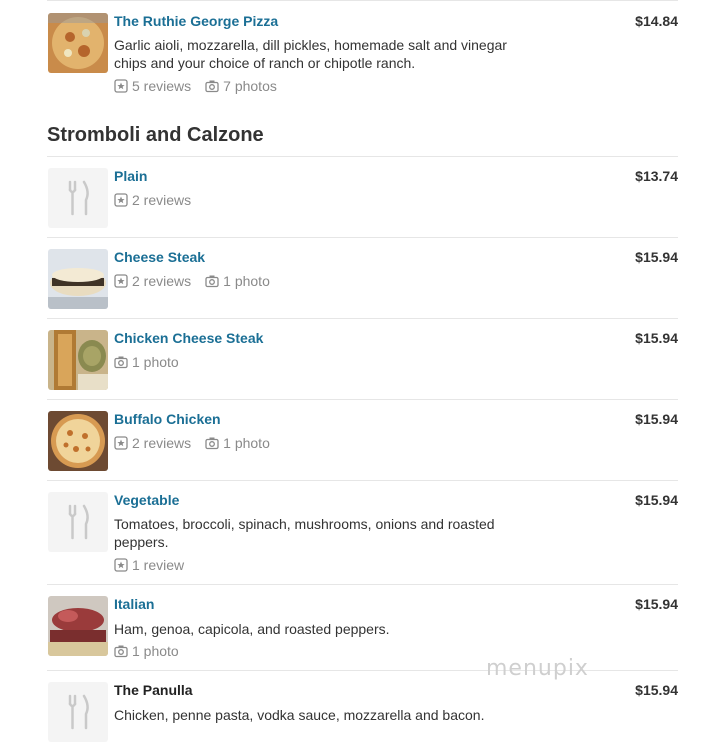  Describe the element at coordinates (78, 441) in the screenshot. I see `buffalo-chicken-photo` at that location.